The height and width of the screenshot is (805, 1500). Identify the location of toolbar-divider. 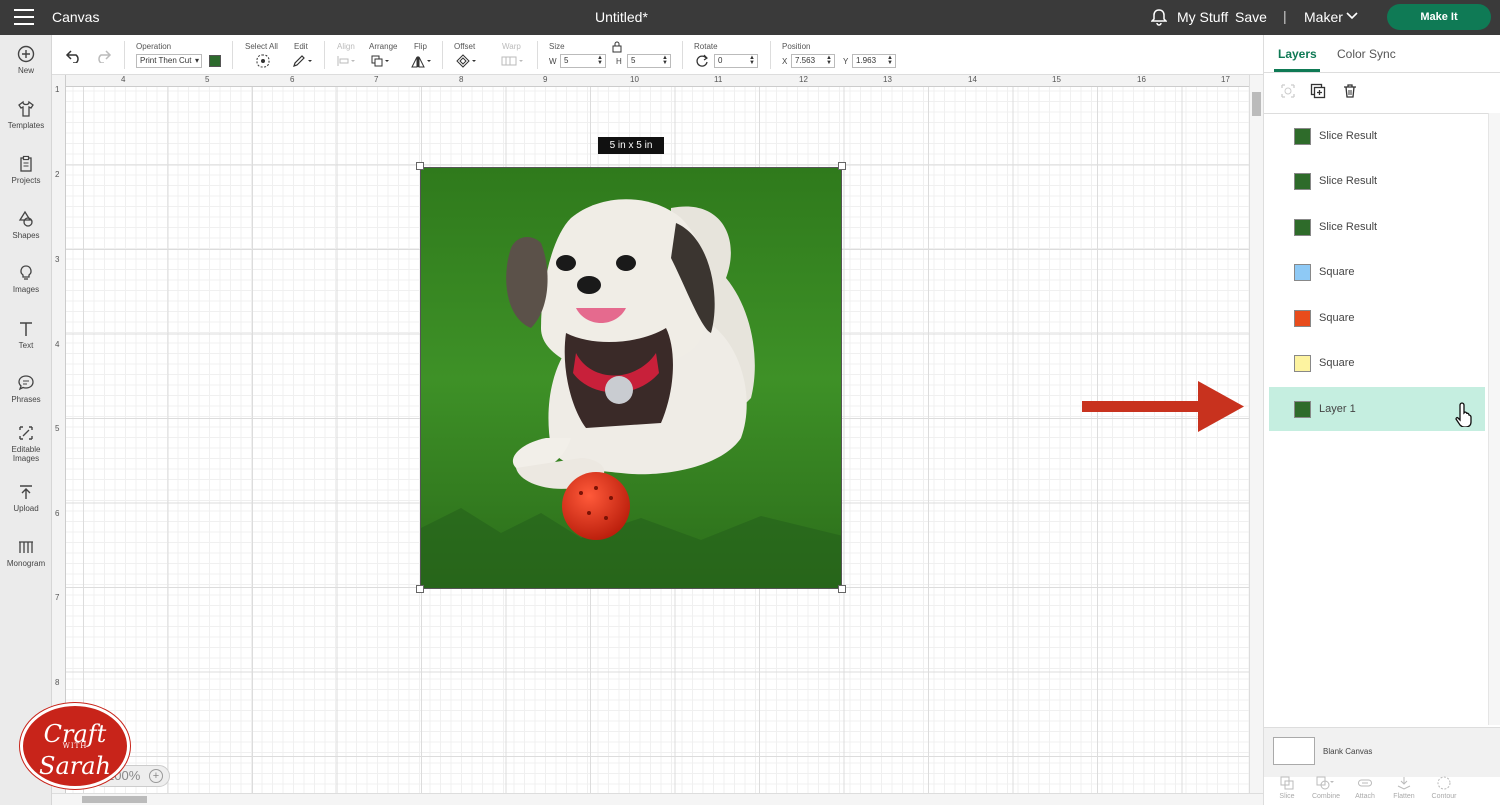
(537, 55).